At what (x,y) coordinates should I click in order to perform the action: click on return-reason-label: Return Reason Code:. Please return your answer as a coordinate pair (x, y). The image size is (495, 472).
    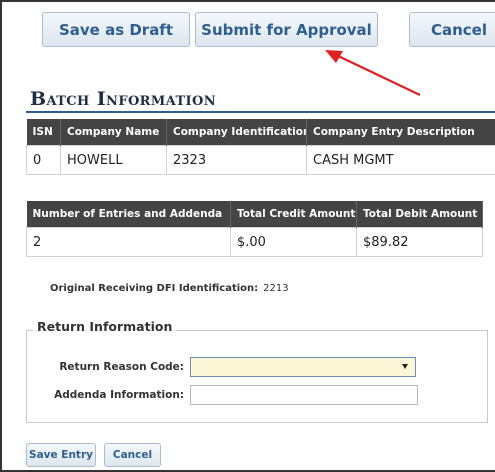
    Looking at the image, I should click on (121, 367).